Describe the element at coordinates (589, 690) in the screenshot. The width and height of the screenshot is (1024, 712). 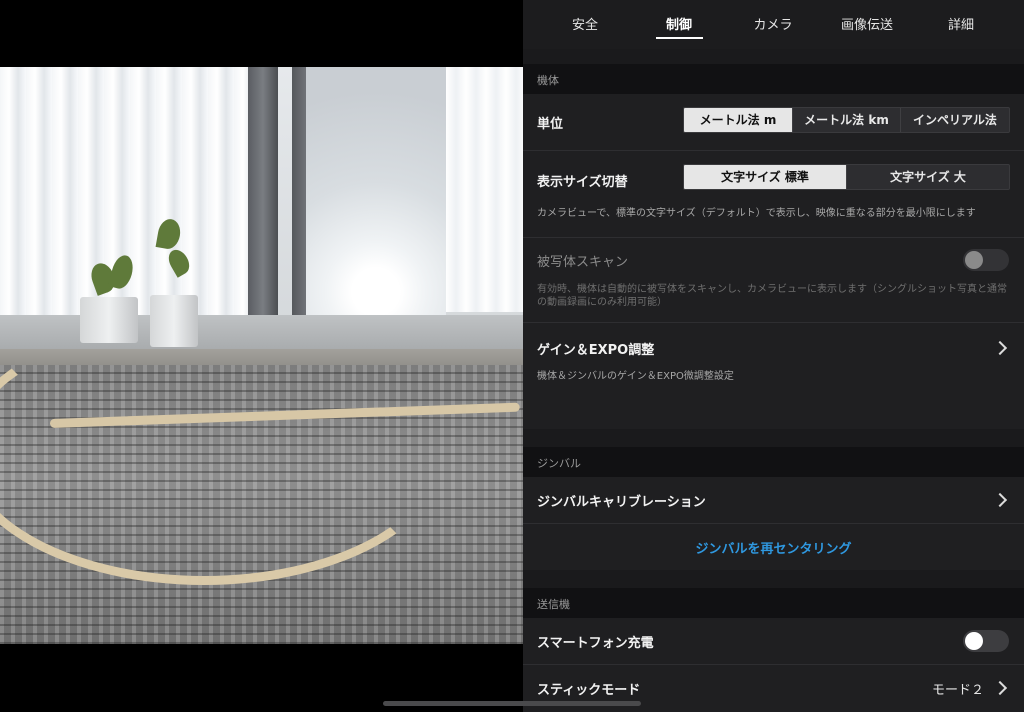
I see `stick-mode-label: スティックモード` at that location.